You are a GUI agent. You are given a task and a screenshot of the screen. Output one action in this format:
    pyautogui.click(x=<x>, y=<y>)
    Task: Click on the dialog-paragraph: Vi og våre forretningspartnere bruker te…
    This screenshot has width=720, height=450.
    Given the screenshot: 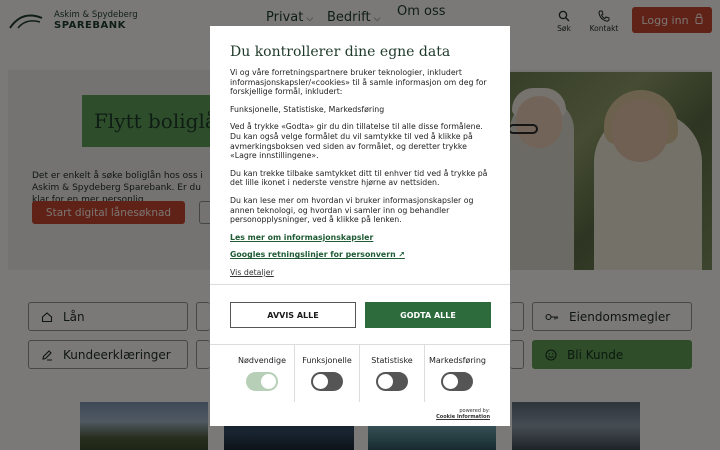 What is the action you would take?
    pyautogui.click(x=358, y=82)
    